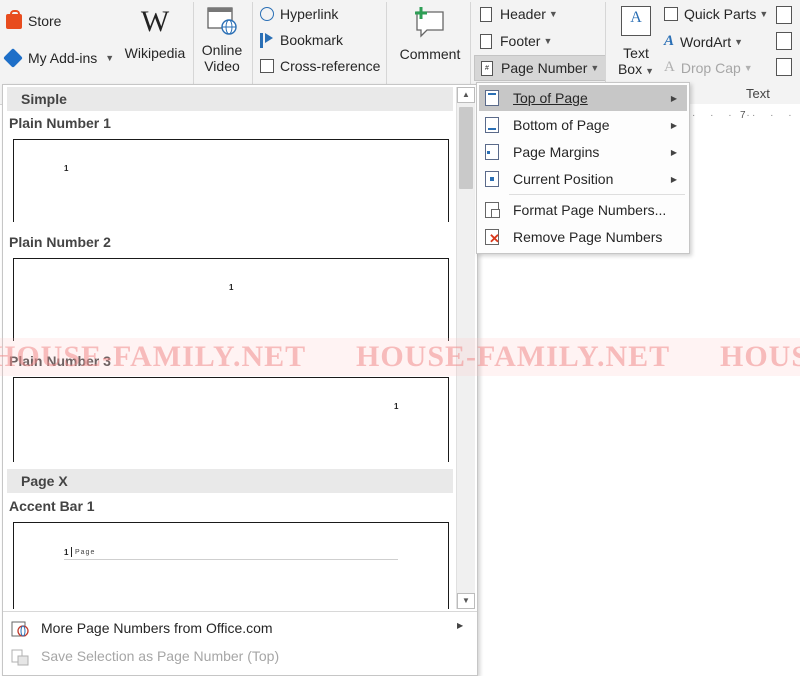 The width and height of the screenshot is (800, 676). I want to click on plain-number-3-thumbnail: 1, so click(231, 419).